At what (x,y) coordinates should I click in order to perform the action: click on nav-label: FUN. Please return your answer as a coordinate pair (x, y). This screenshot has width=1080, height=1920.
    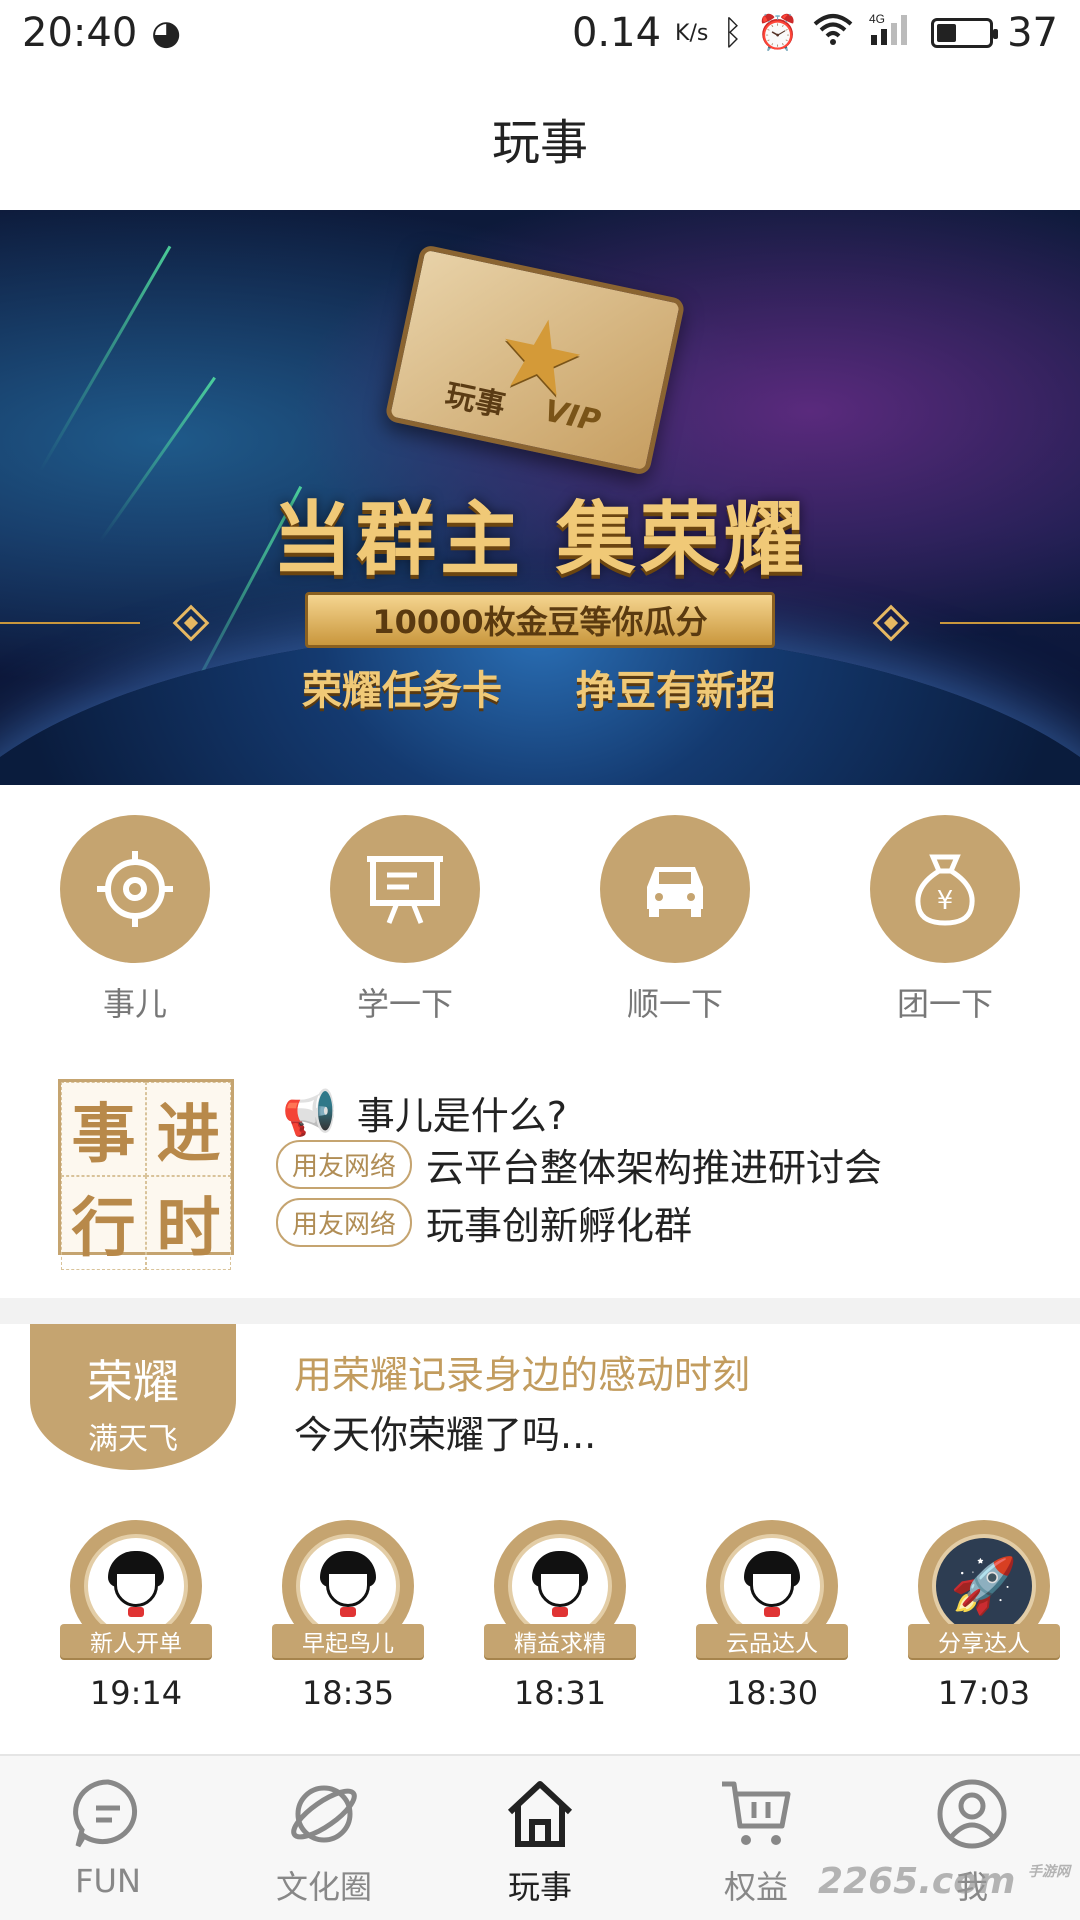
    Looking at the image, I should click on (108, 1881).